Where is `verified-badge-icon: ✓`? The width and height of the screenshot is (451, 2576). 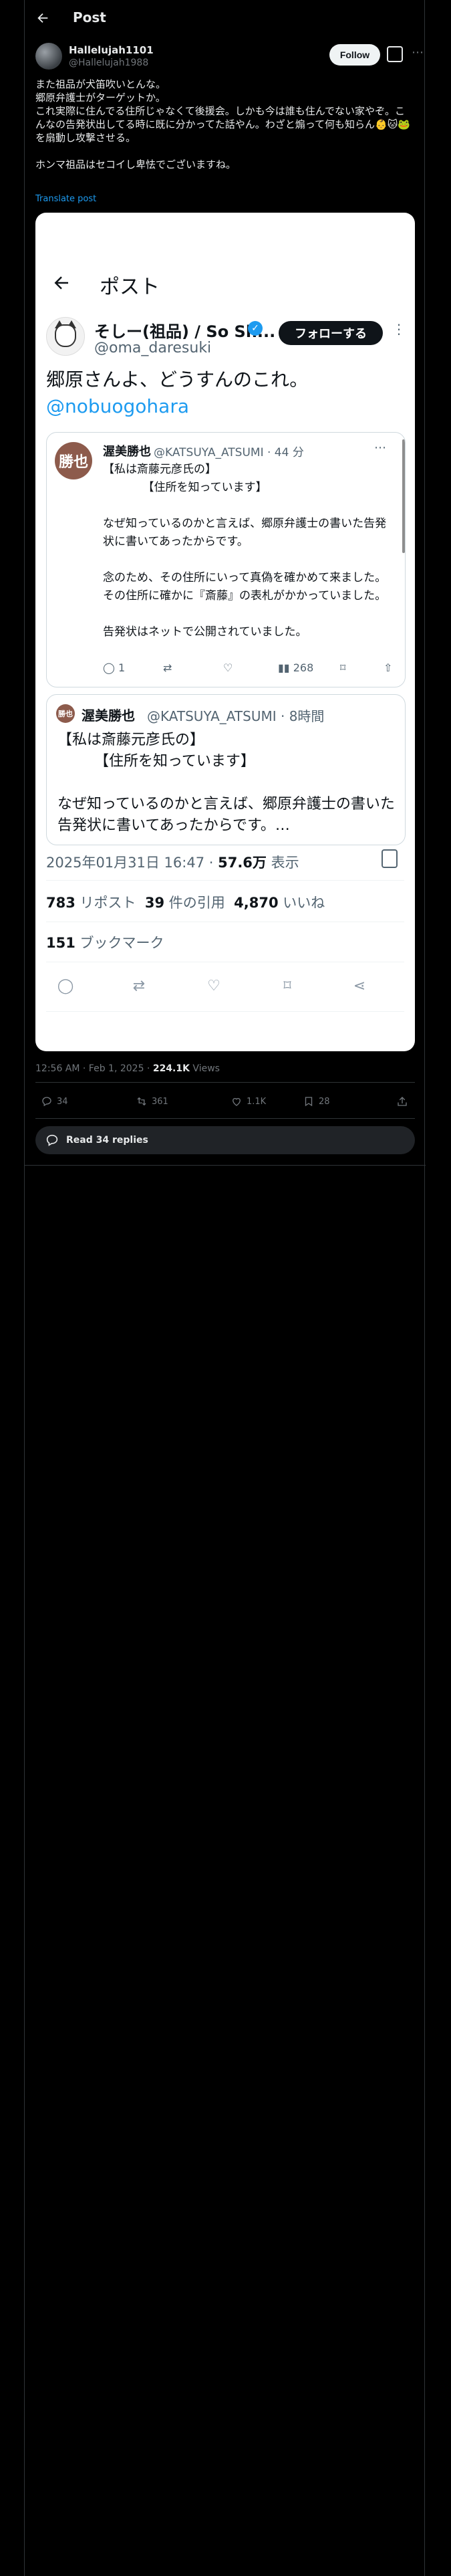 verified-badge-icon: ✓ is located at coordinates (255, 328).